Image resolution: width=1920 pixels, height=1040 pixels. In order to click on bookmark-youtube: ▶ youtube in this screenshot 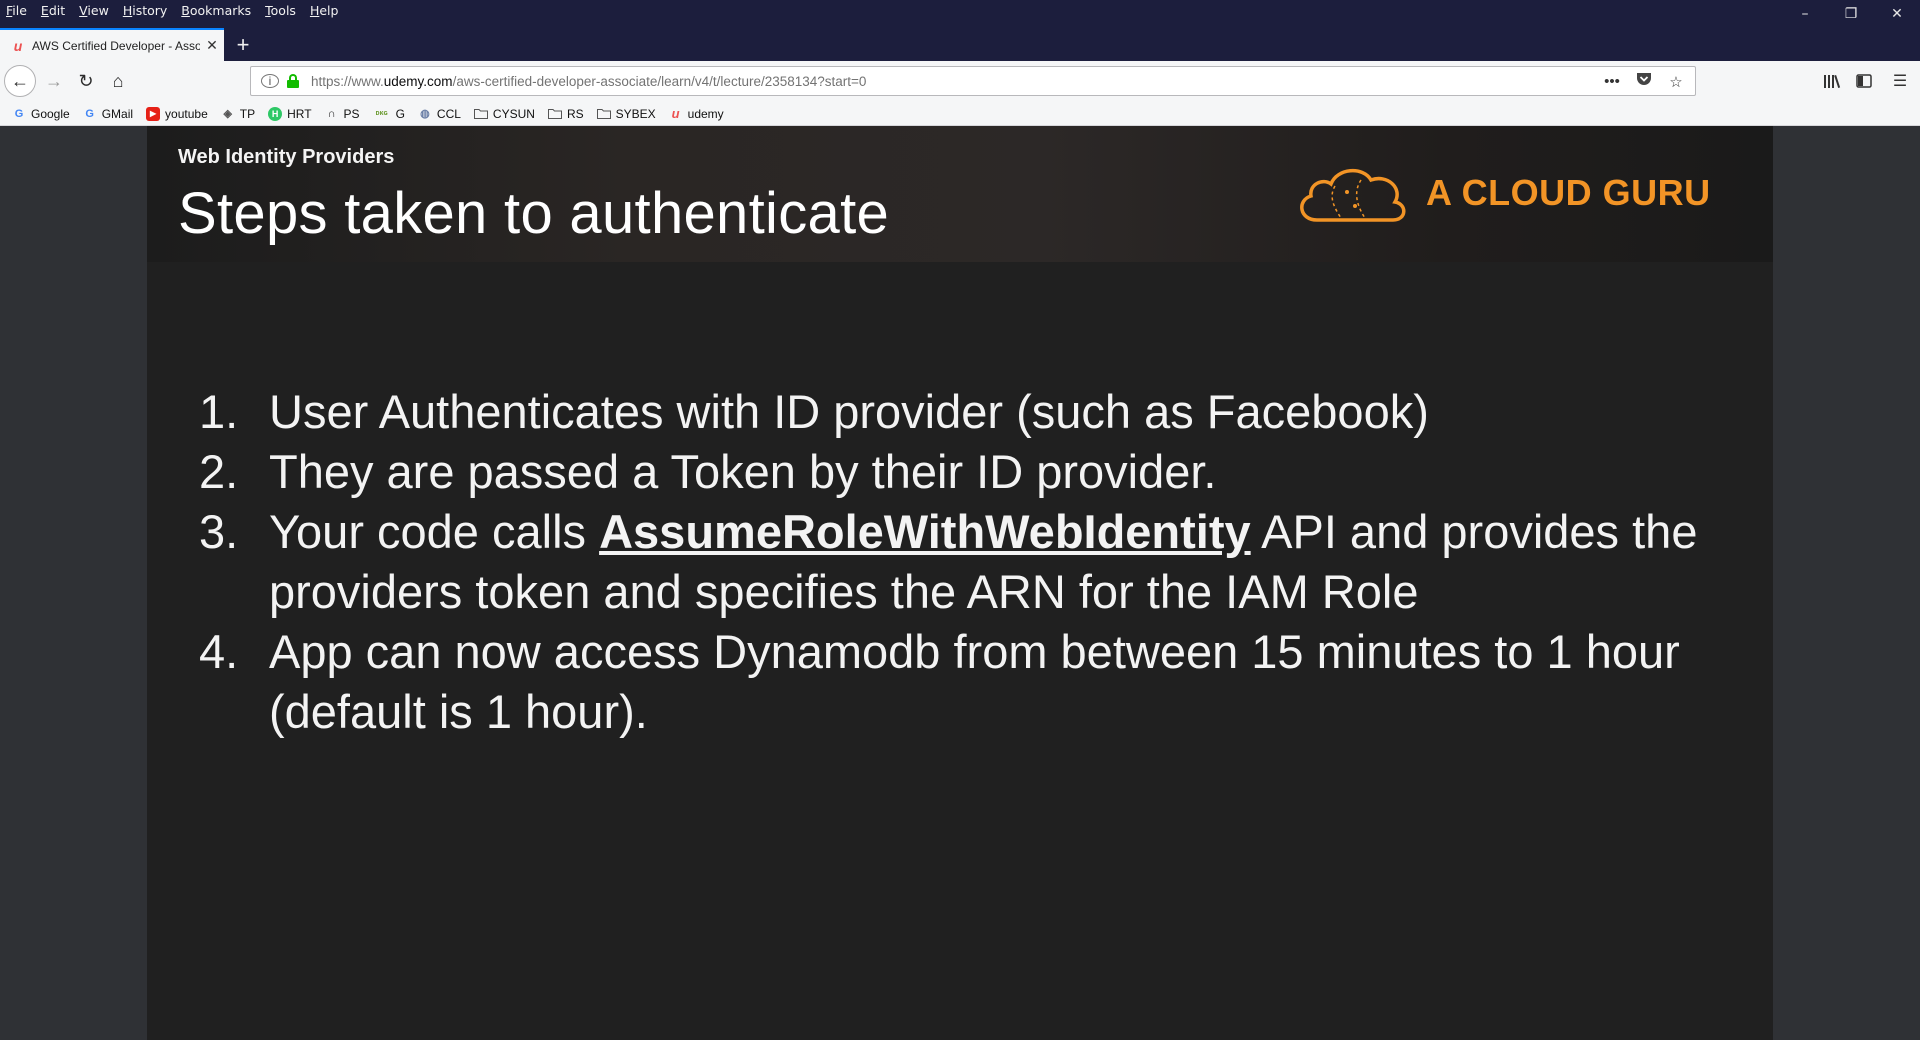, I will do `click(177, 113)`.